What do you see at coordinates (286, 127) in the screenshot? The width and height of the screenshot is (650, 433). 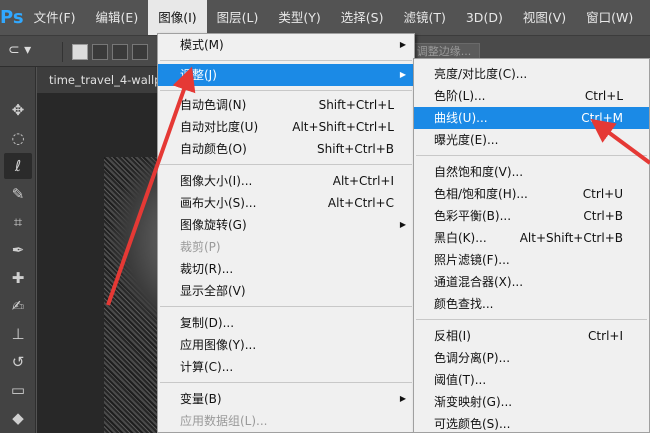 I see `menu-auto-contrast: 自动对比度(U) Alt+Shift+Ctrl+L` at bounding box center [286, 127].